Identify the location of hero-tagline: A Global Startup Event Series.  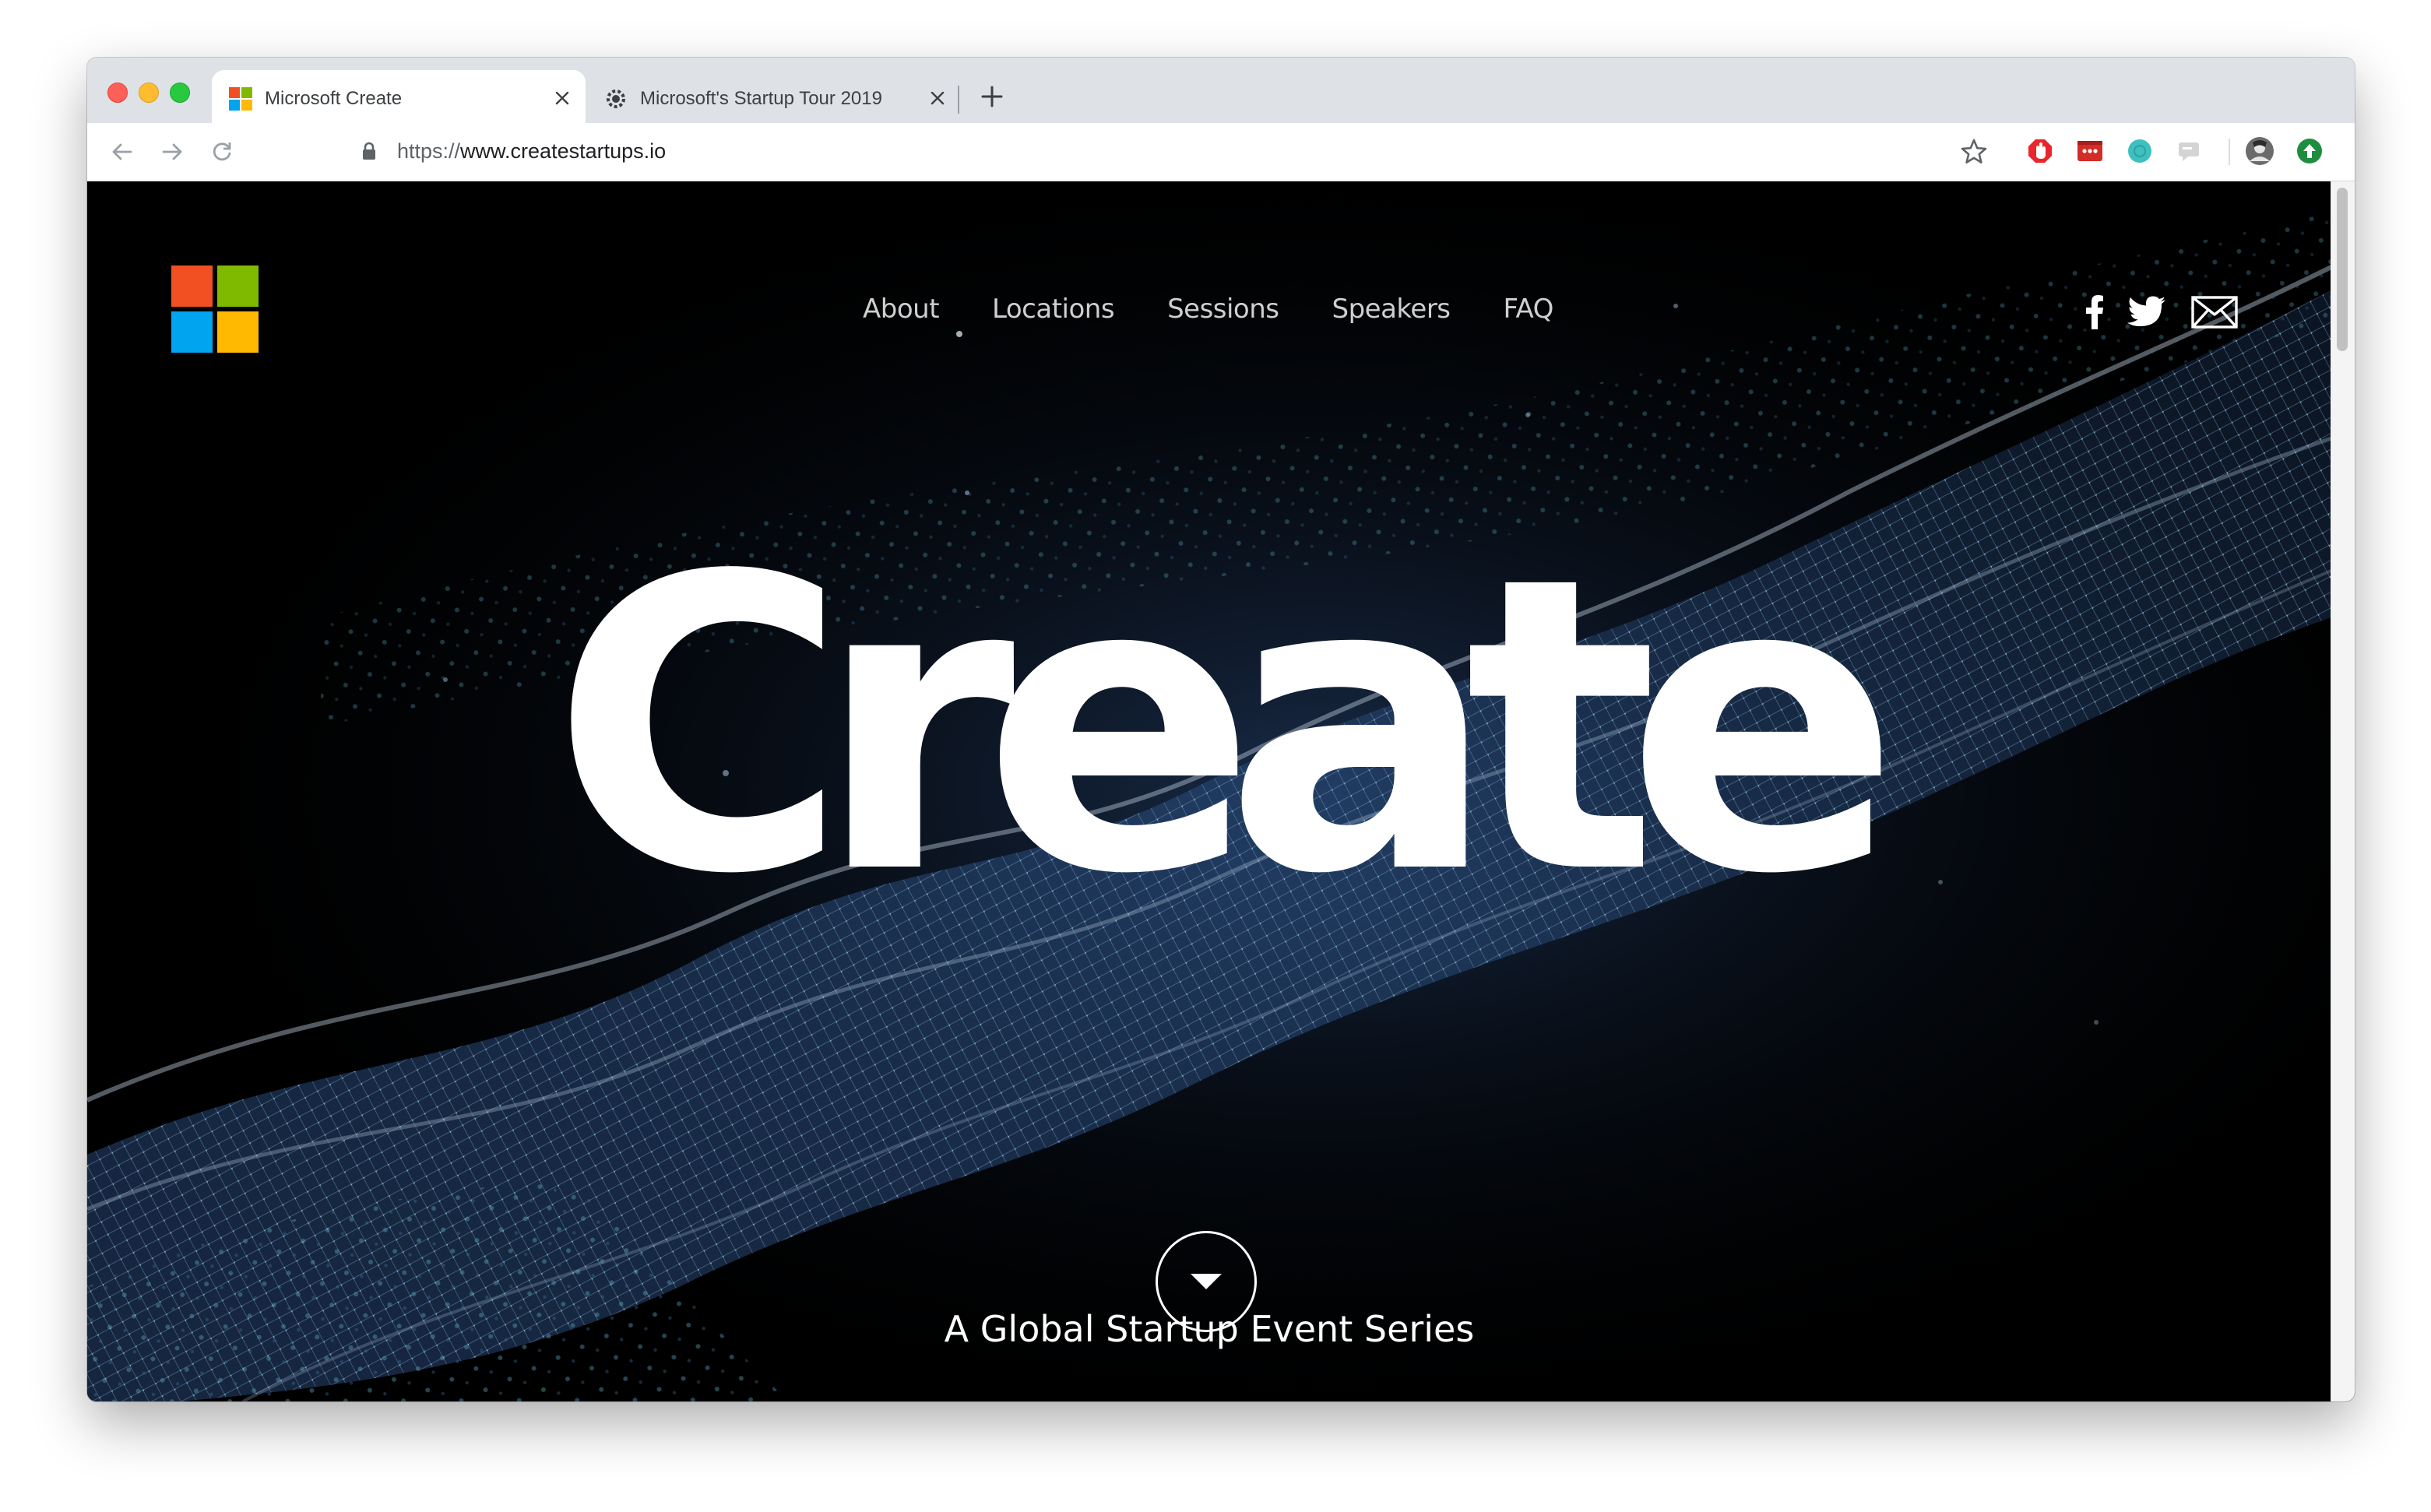
(1209, 1329).